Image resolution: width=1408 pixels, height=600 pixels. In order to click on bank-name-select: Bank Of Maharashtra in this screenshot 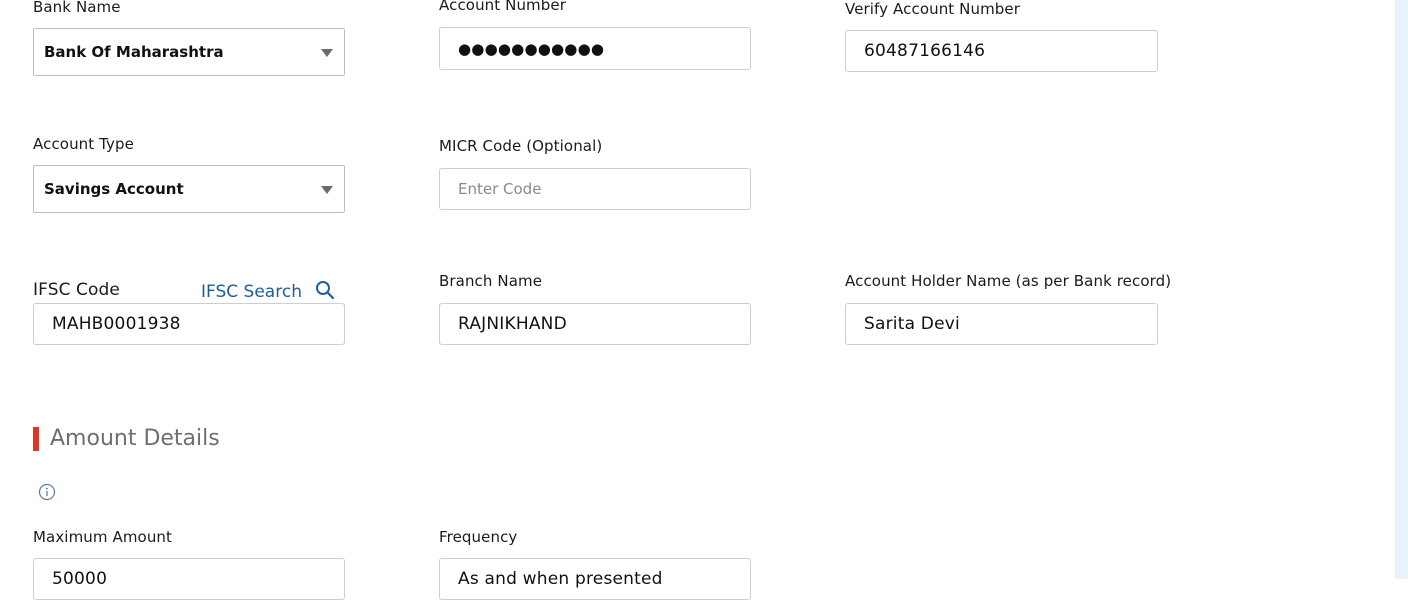, I will do `click(189, 52)`.